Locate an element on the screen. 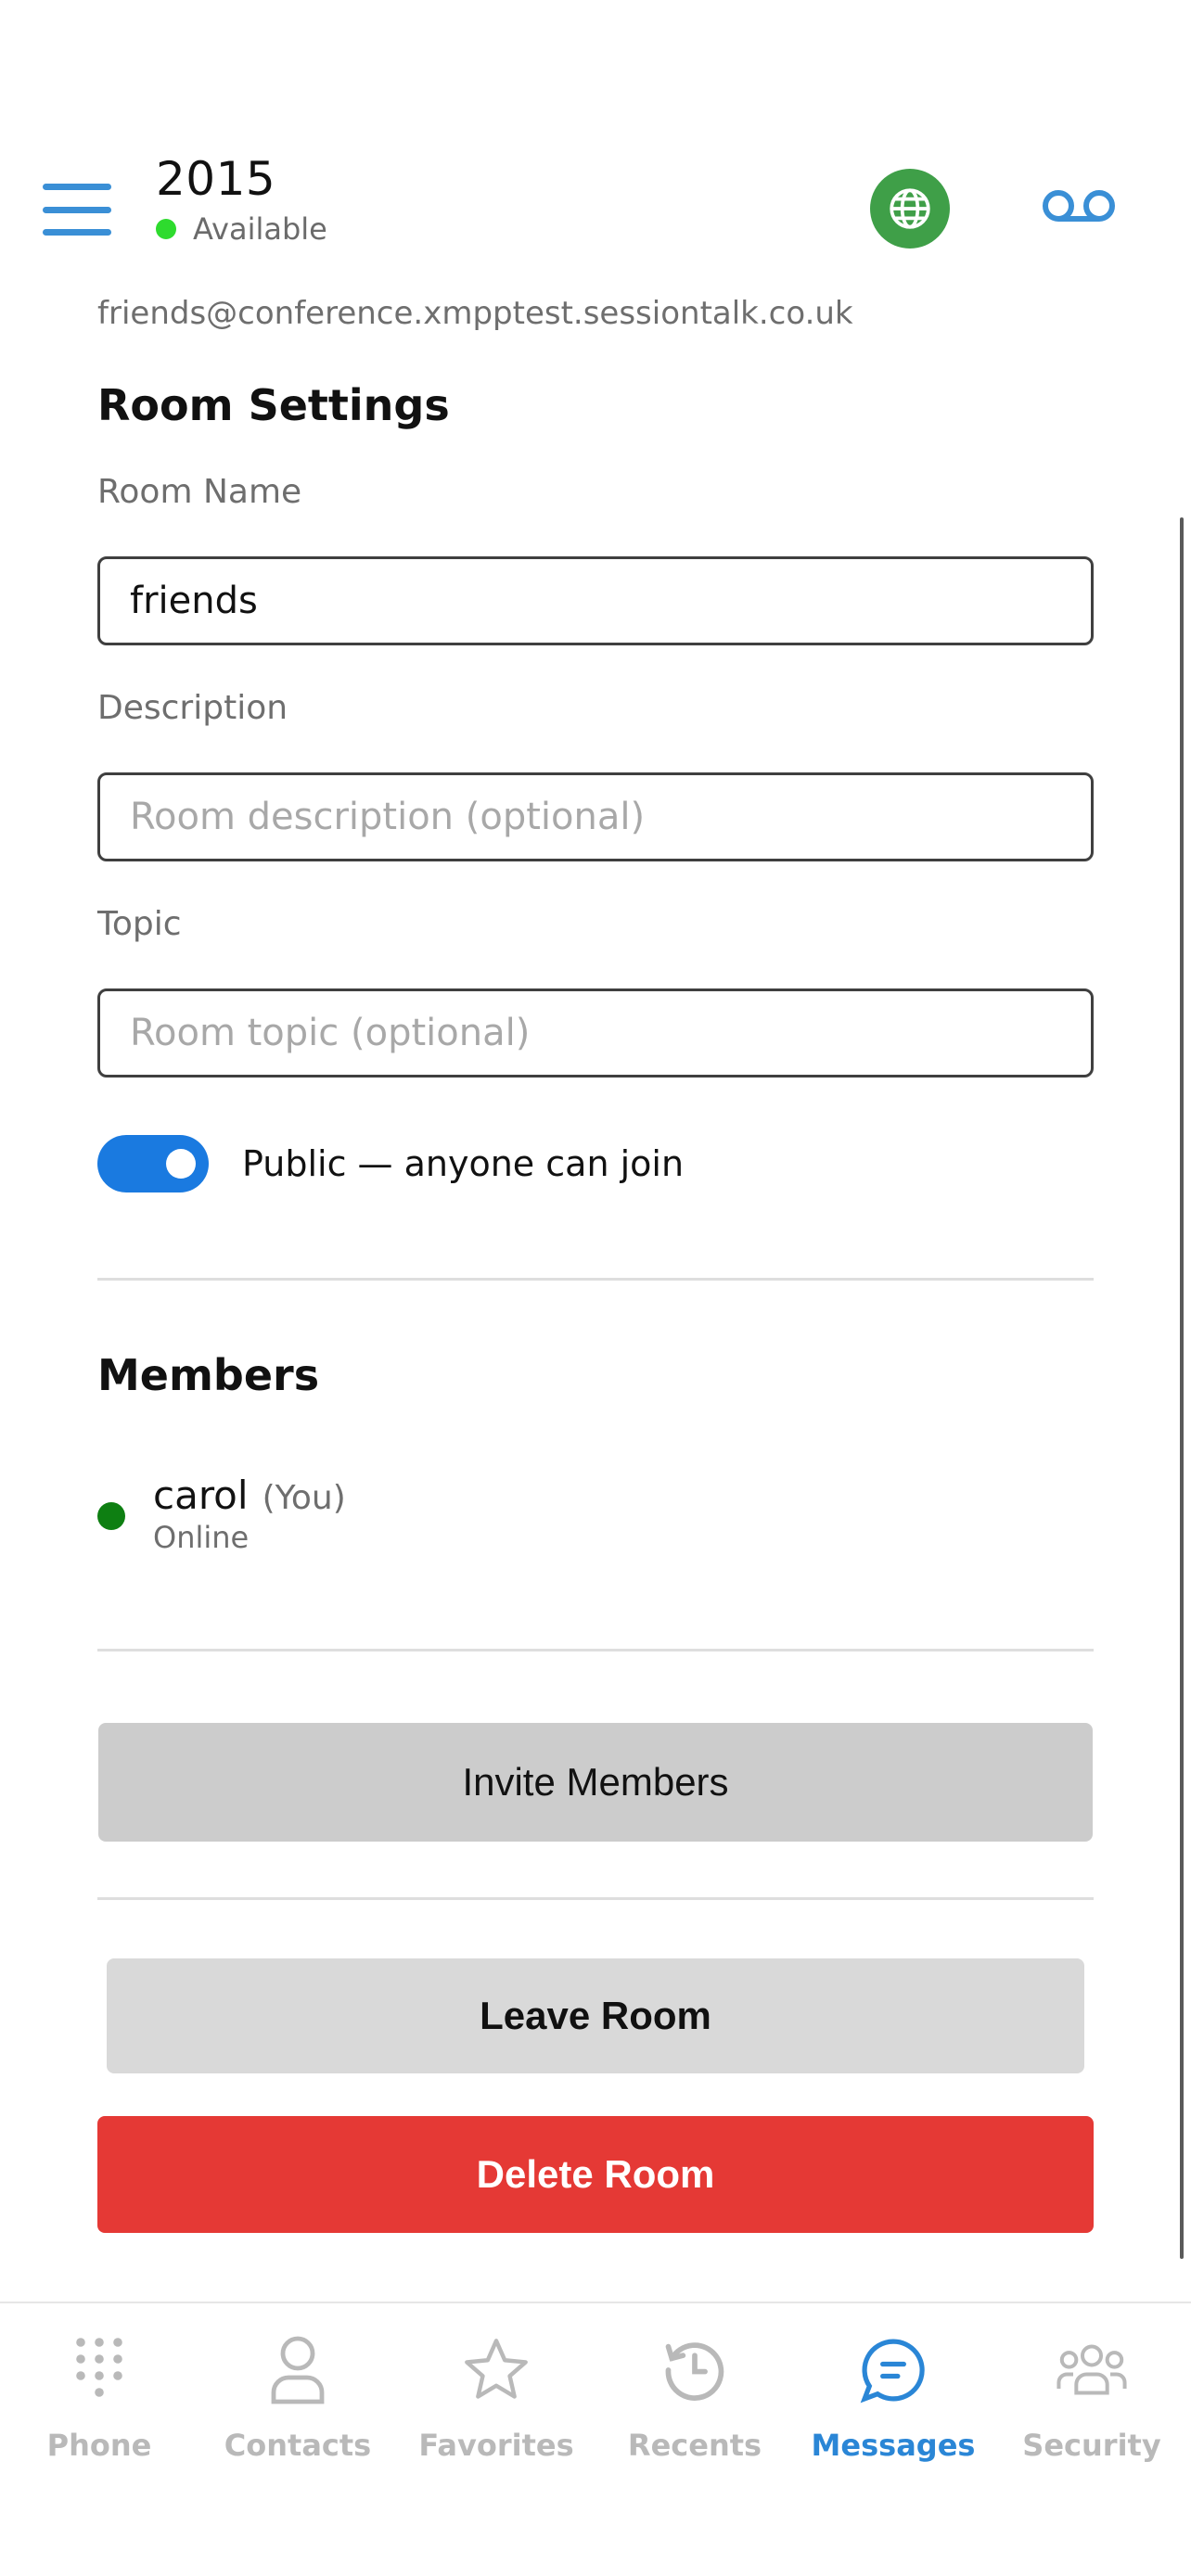  member-list-item: carol (You) Online is located at coordinates (222, 1514).